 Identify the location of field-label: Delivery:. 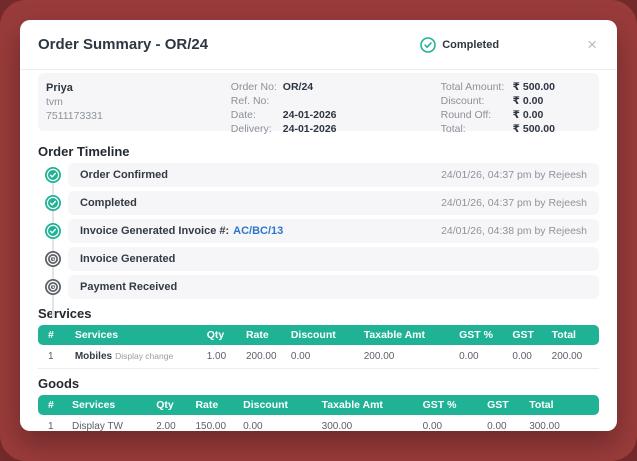
(251, 129).